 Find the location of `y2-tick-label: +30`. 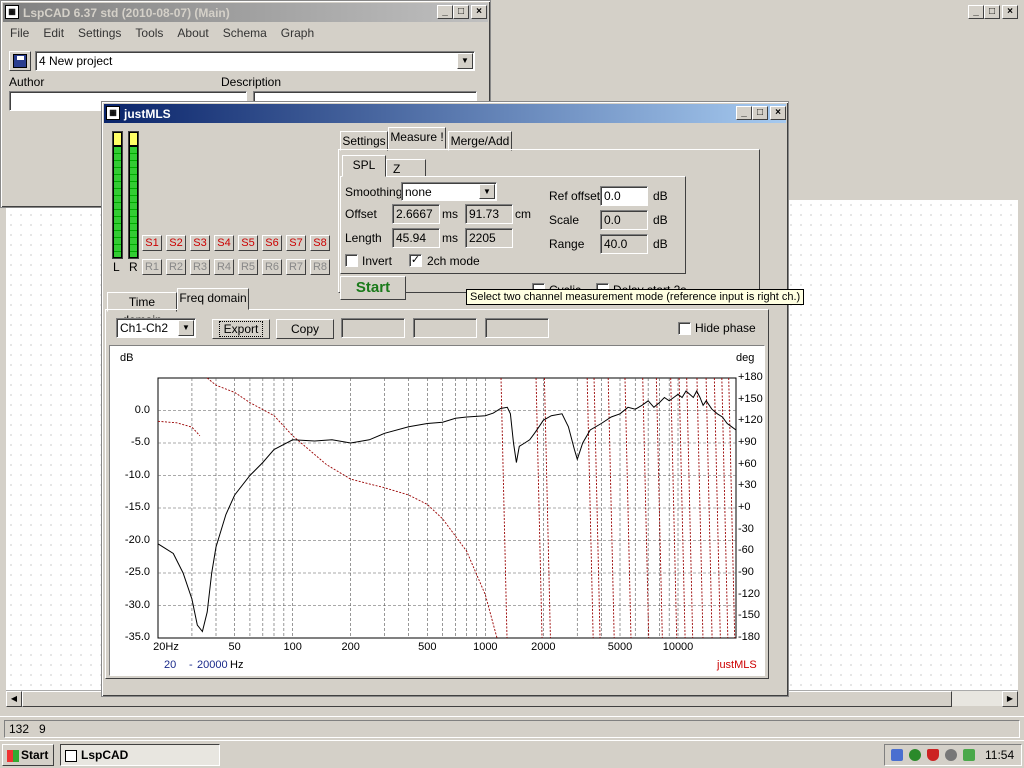

y2-tick-label: +30 is located at coordinates (747, 485).